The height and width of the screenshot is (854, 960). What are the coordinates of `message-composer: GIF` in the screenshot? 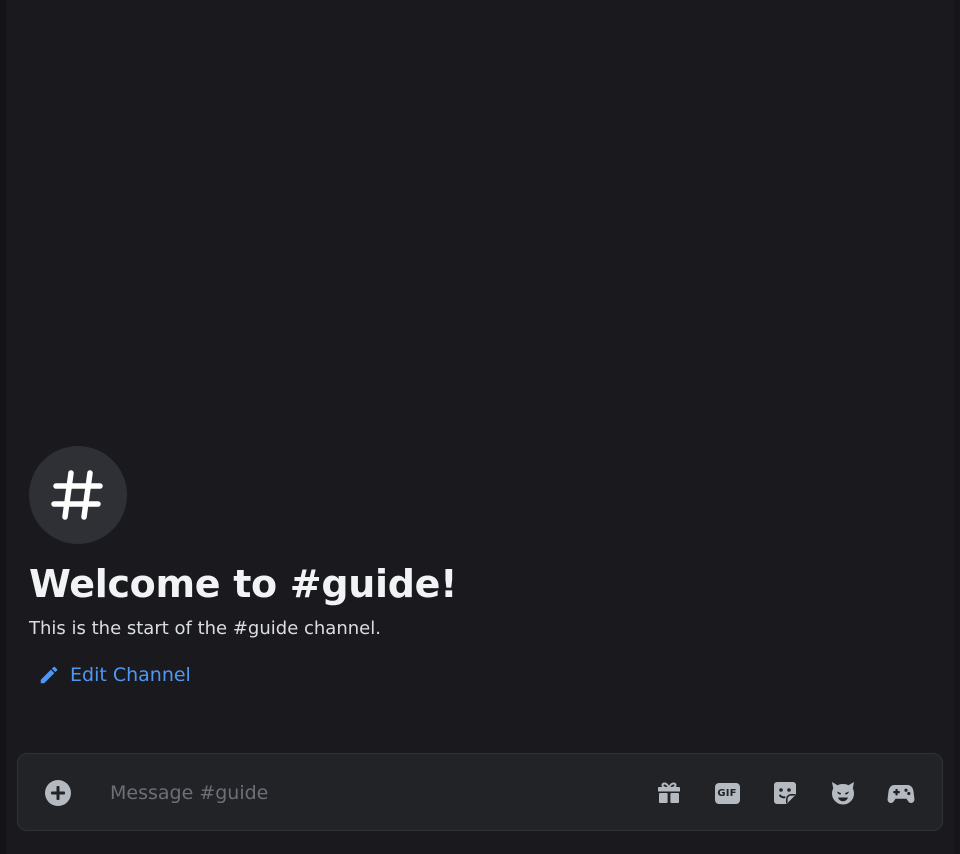 It's located at (480, 792).